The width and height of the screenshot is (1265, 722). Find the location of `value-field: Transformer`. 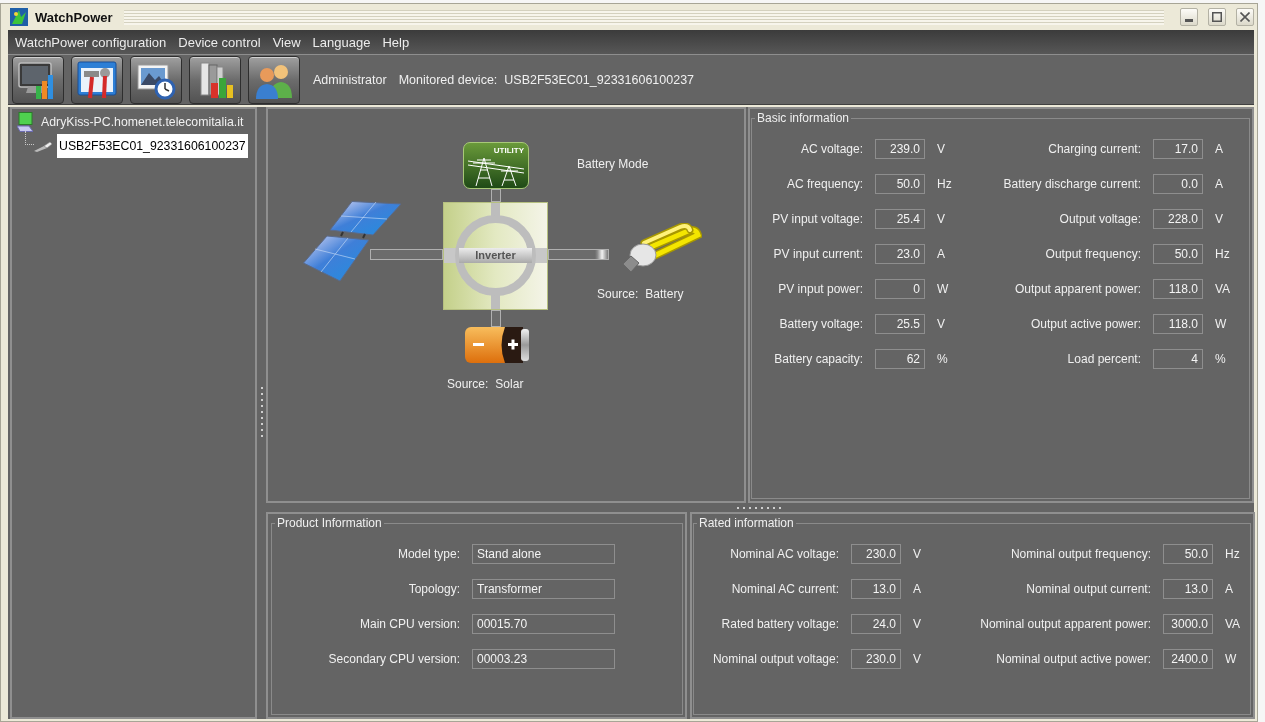

value-field: Transformer is located at coordinates (543, 589).